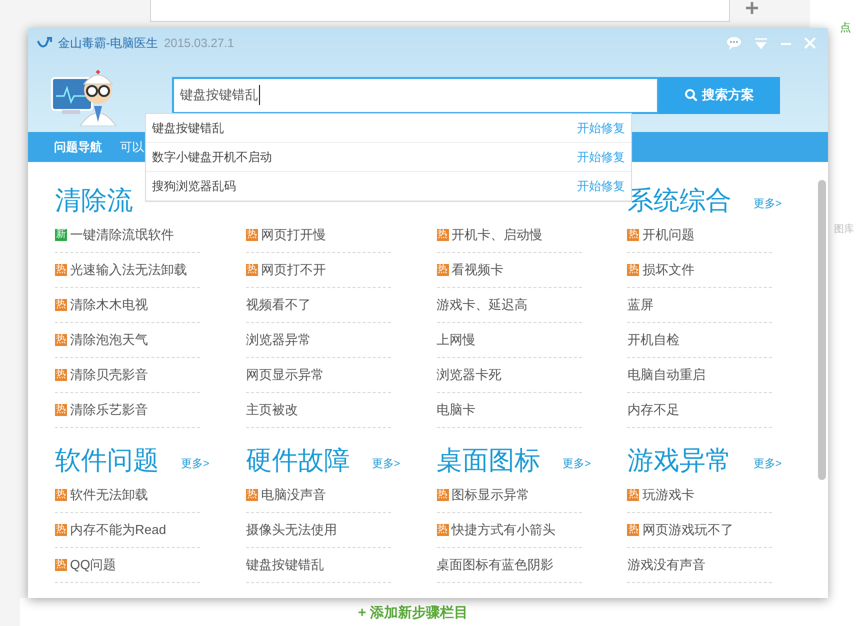 This screenshot has width=856, height=626. What do you see at coordinates (488, 460) in the screenshot?
I see `section-title: 桌面图标` at bounding box center [488, 460].